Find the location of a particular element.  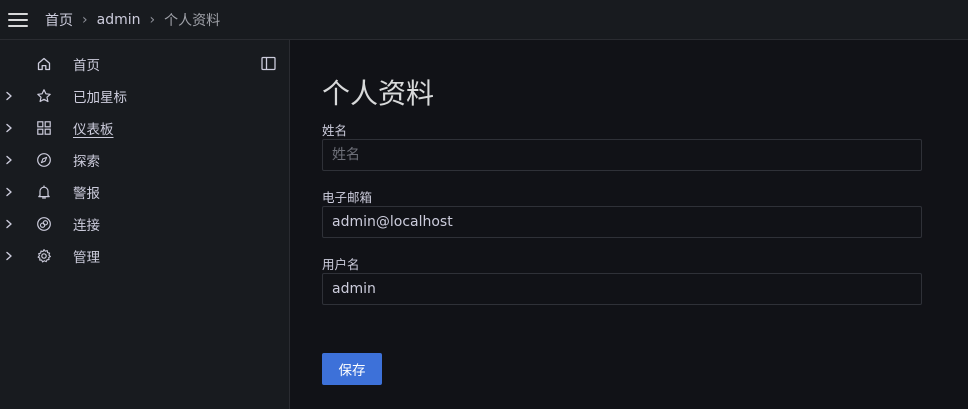

sidebar-item-dashboards: 仪表板 is located at coordinates (144, 128).